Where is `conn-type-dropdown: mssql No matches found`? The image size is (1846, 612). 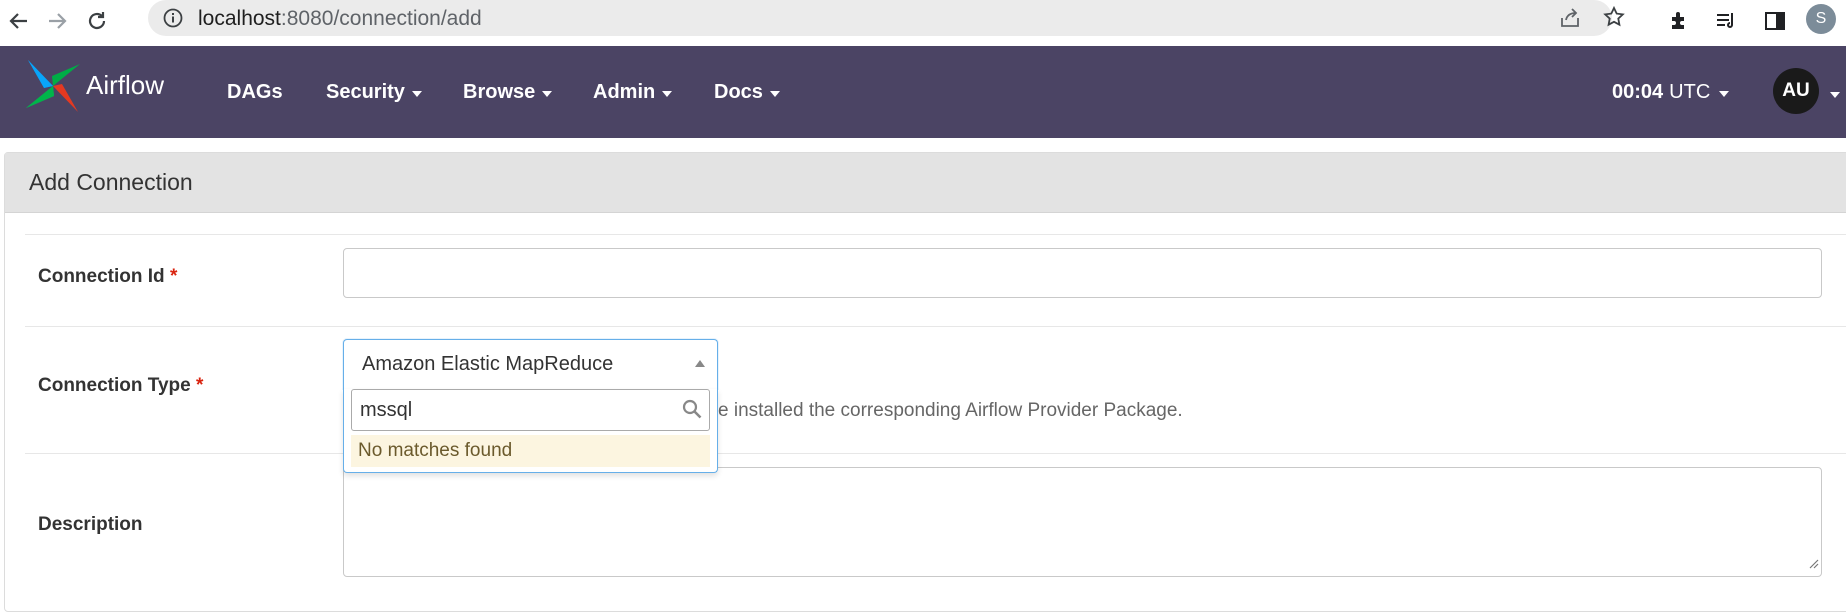 conn-type-dropdown: mssql No matches found is located at coordinates (530, 431).